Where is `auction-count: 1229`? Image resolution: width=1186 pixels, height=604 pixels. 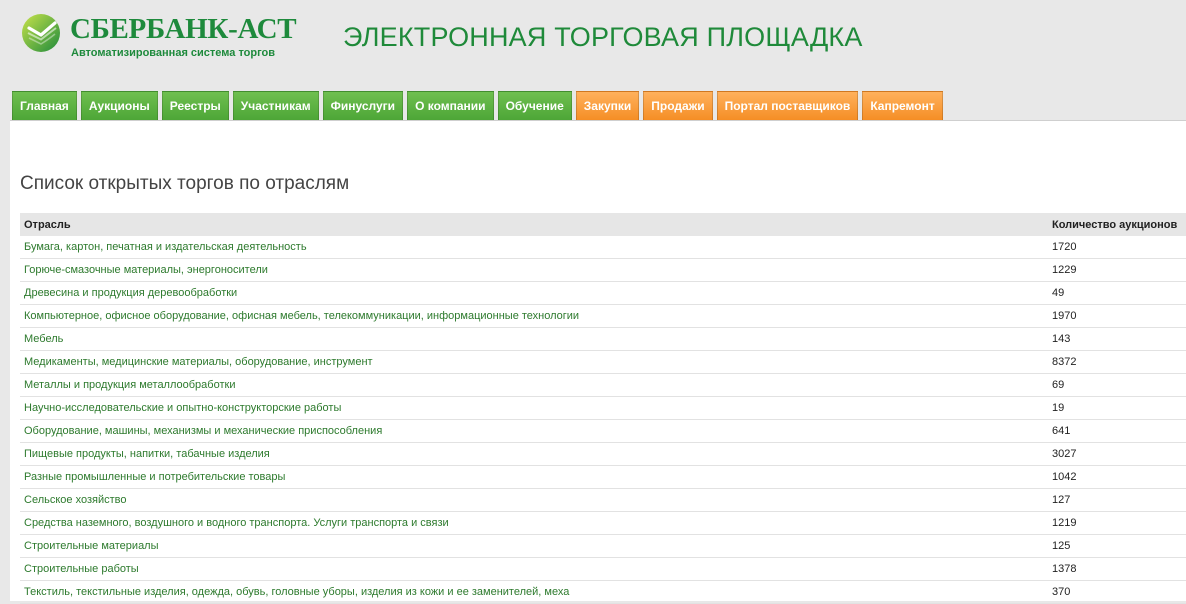
auction-count: 1229 is located at coordinates (1117, 270).